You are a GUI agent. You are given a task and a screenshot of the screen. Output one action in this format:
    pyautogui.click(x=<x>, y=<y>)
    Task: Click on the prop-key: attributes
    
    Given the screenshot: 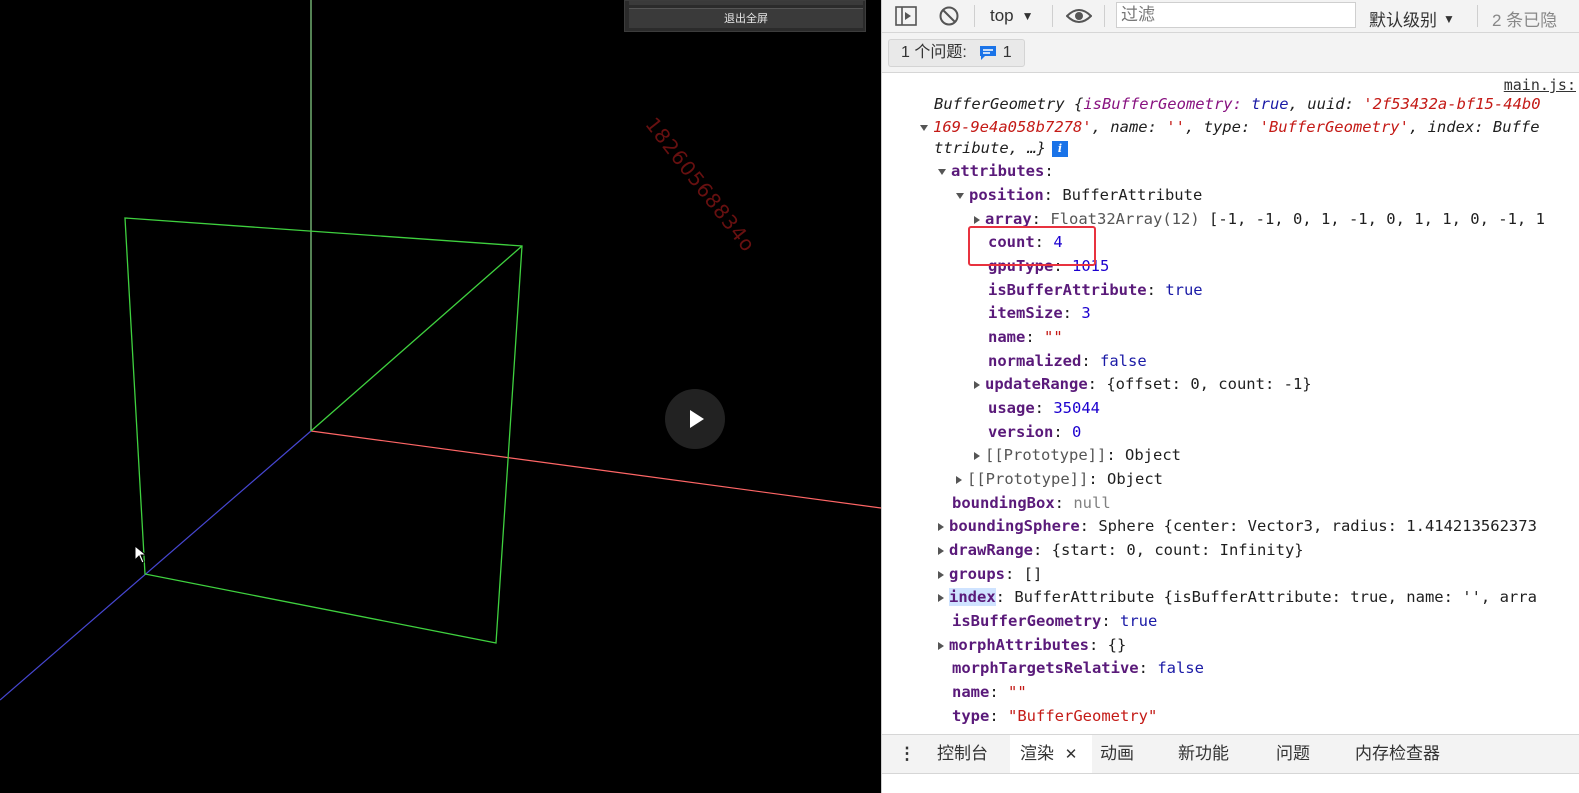 What is the action you would take?
    pyautogui.click(x=998, y=171)
    